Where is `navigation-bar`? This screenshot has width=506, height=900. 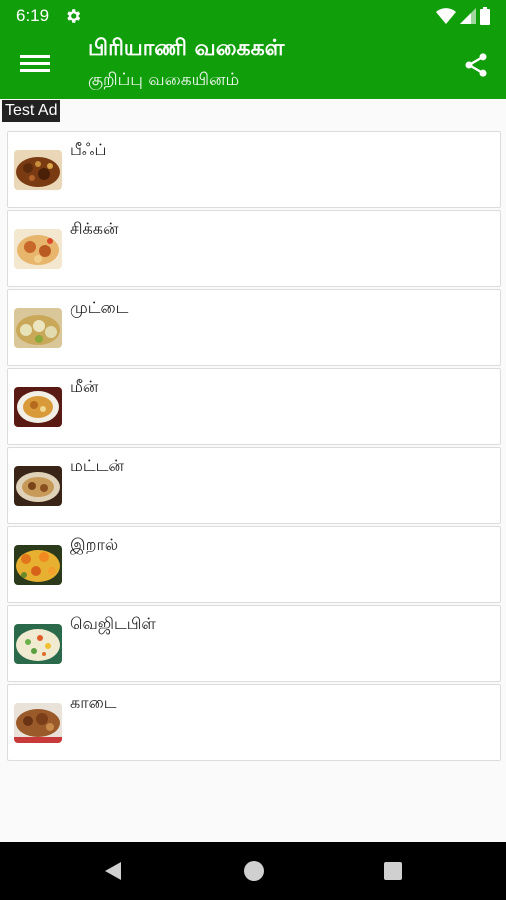 navigation-bar is located at coordinates (253, 871).